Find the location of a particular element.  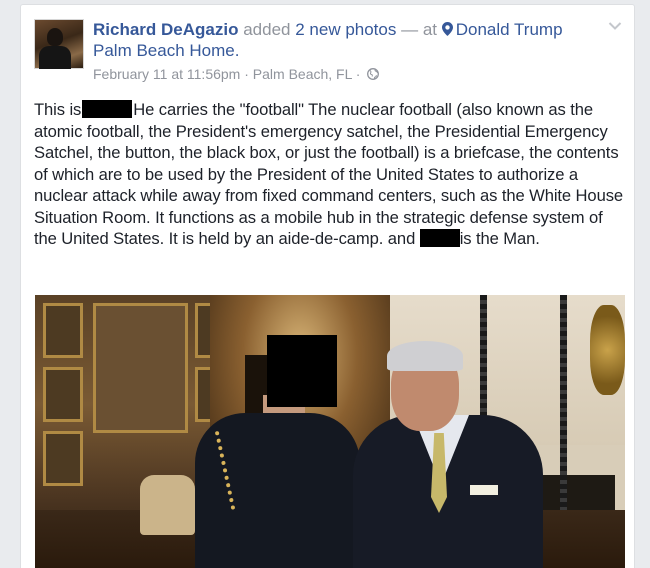

photos-link: 2 new photos is located at coordinates (345, 29).